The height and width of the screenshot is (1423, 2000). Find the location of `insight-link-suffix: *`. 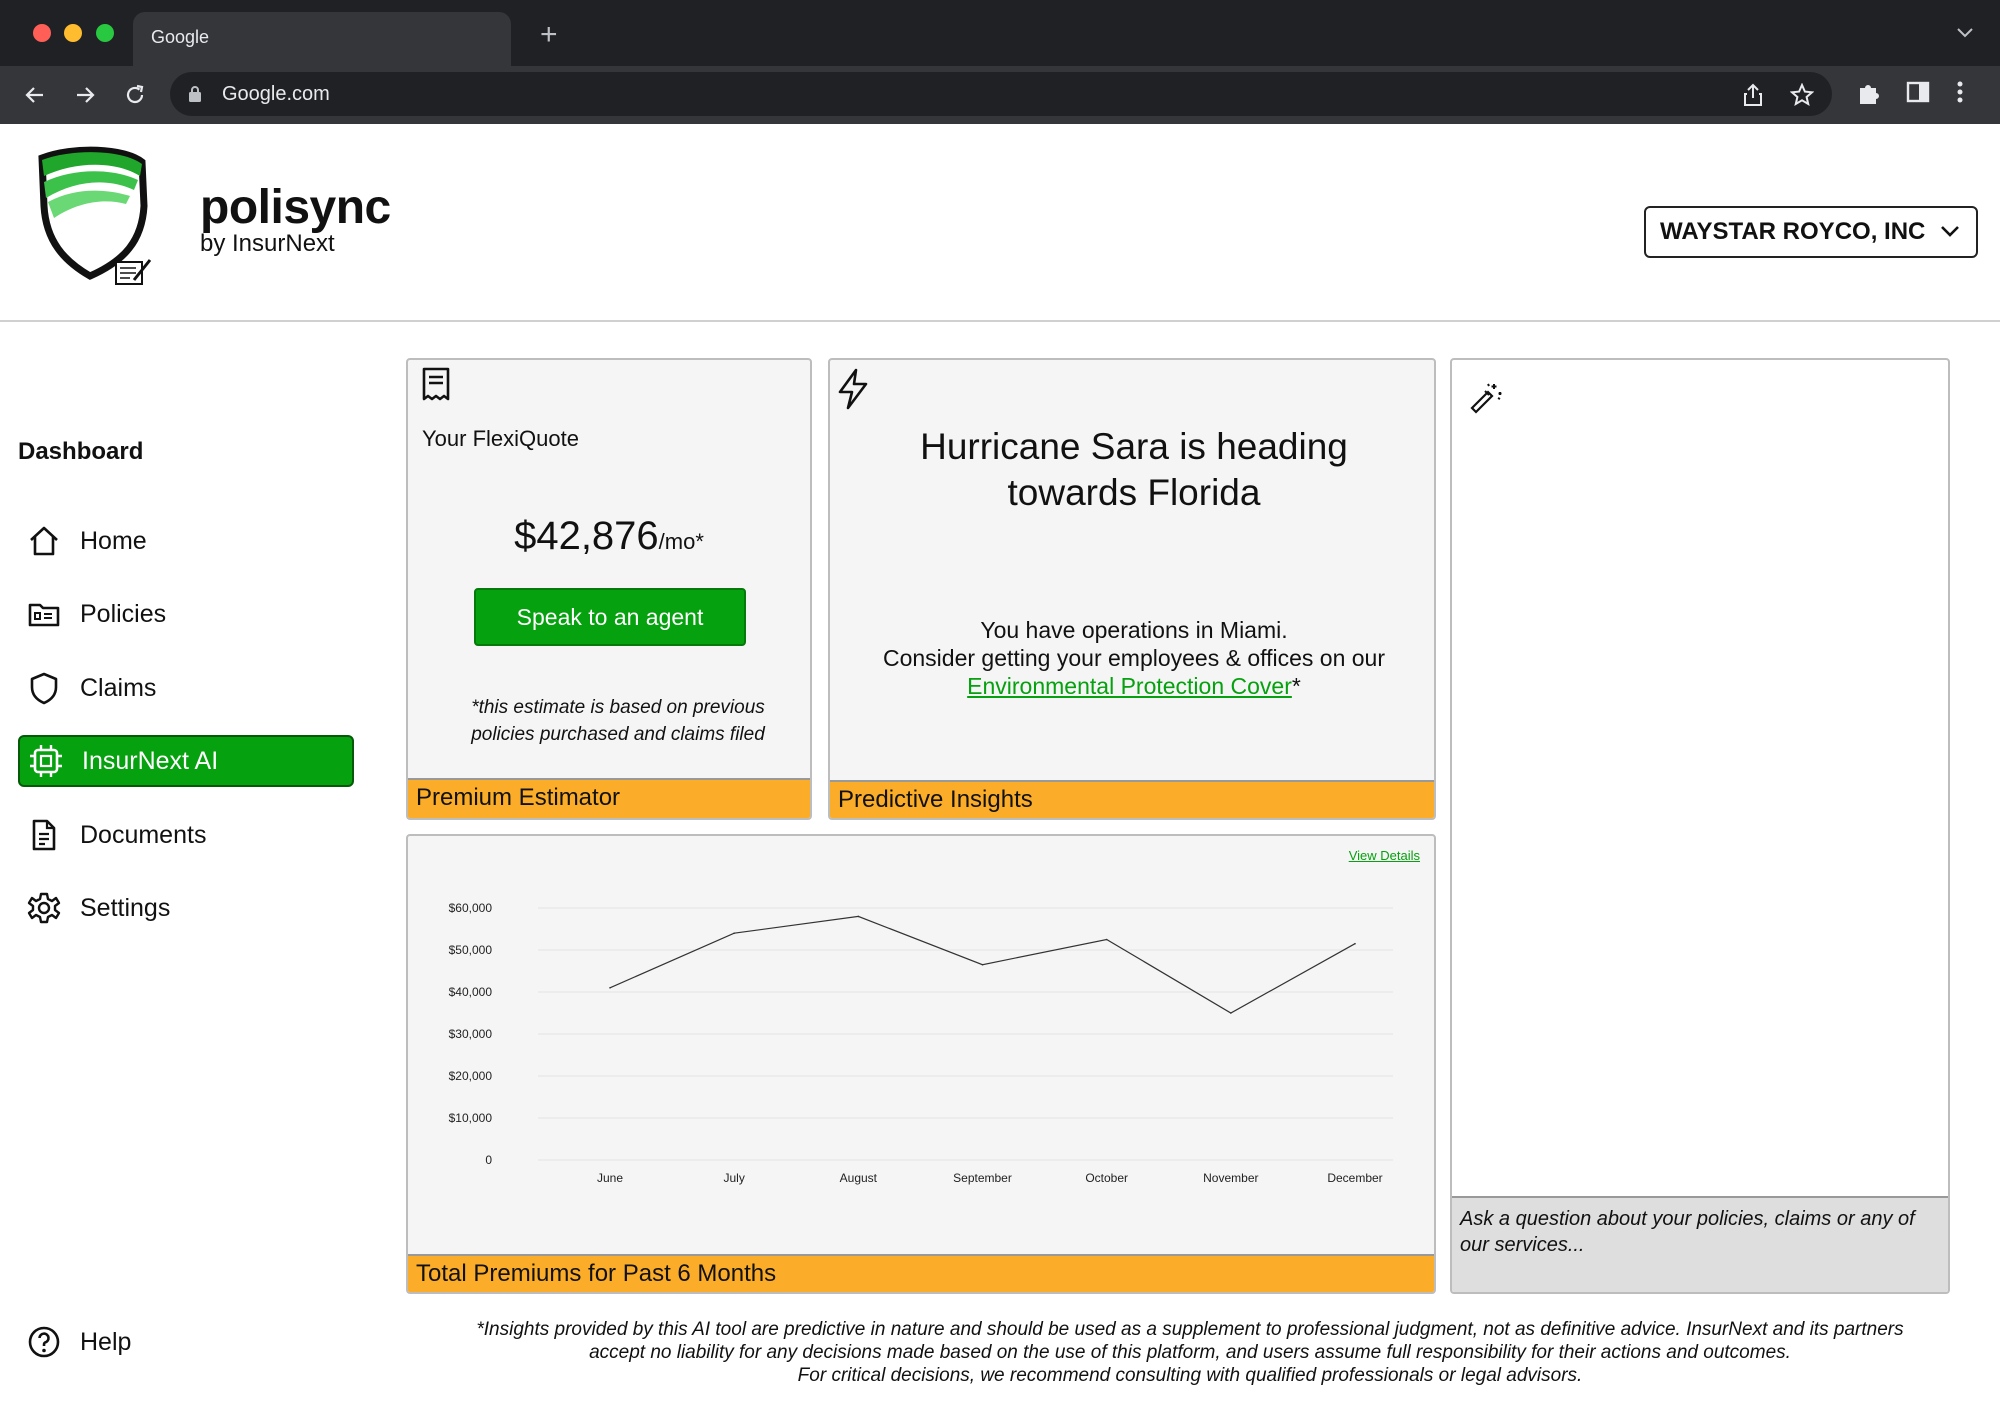

insight-link-suffix: * is located at coordinates (1296, 686).